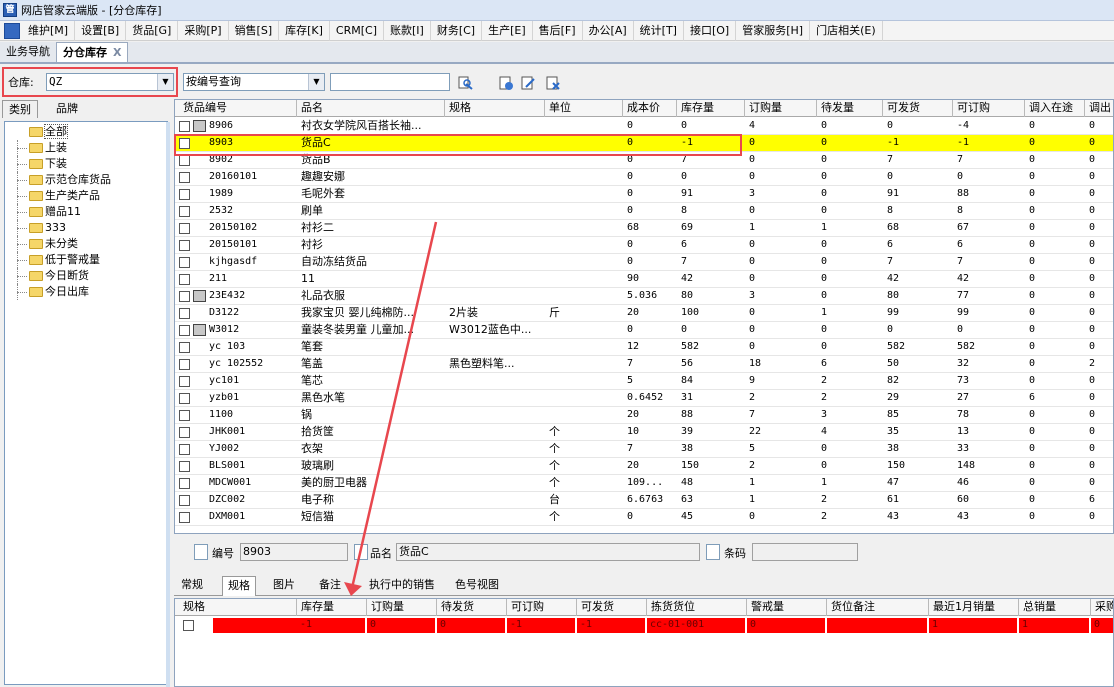  What do you see at coordinates (238, 108) in the screenshot?
I see `column-header: 货品编号` at bounding box center [238, 108].